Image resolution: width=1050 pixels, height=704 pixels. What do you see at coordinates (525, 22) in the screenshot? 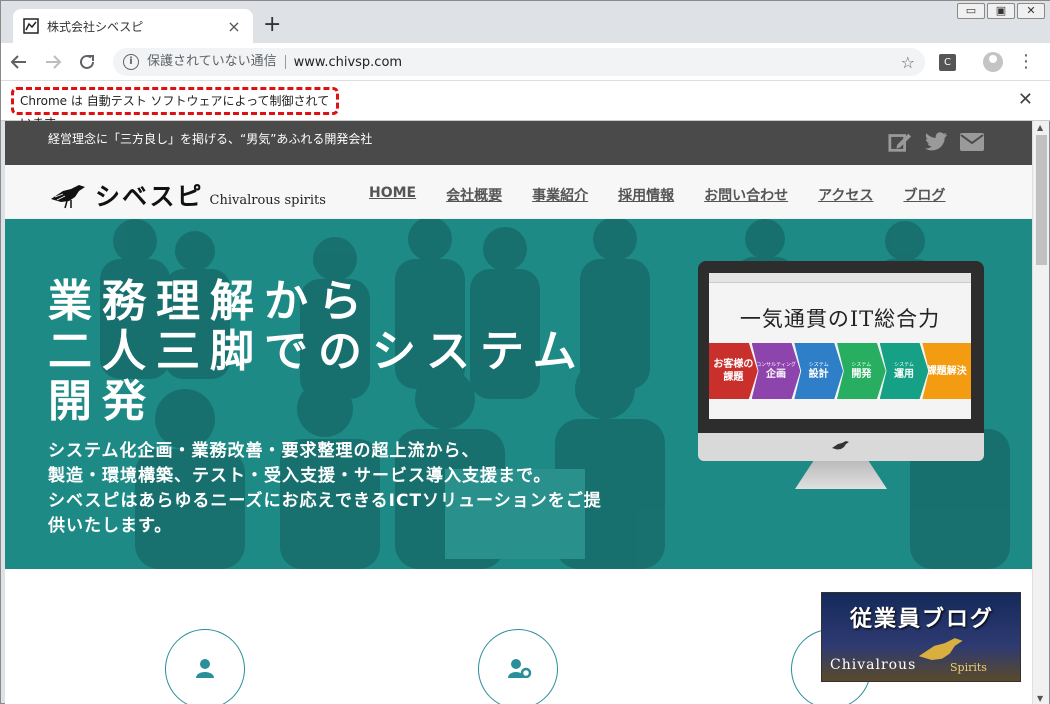
I see `tab-strip: 株式会社シベスピ × + ▭ ▣ ✕` at bounding box center [525, 22].